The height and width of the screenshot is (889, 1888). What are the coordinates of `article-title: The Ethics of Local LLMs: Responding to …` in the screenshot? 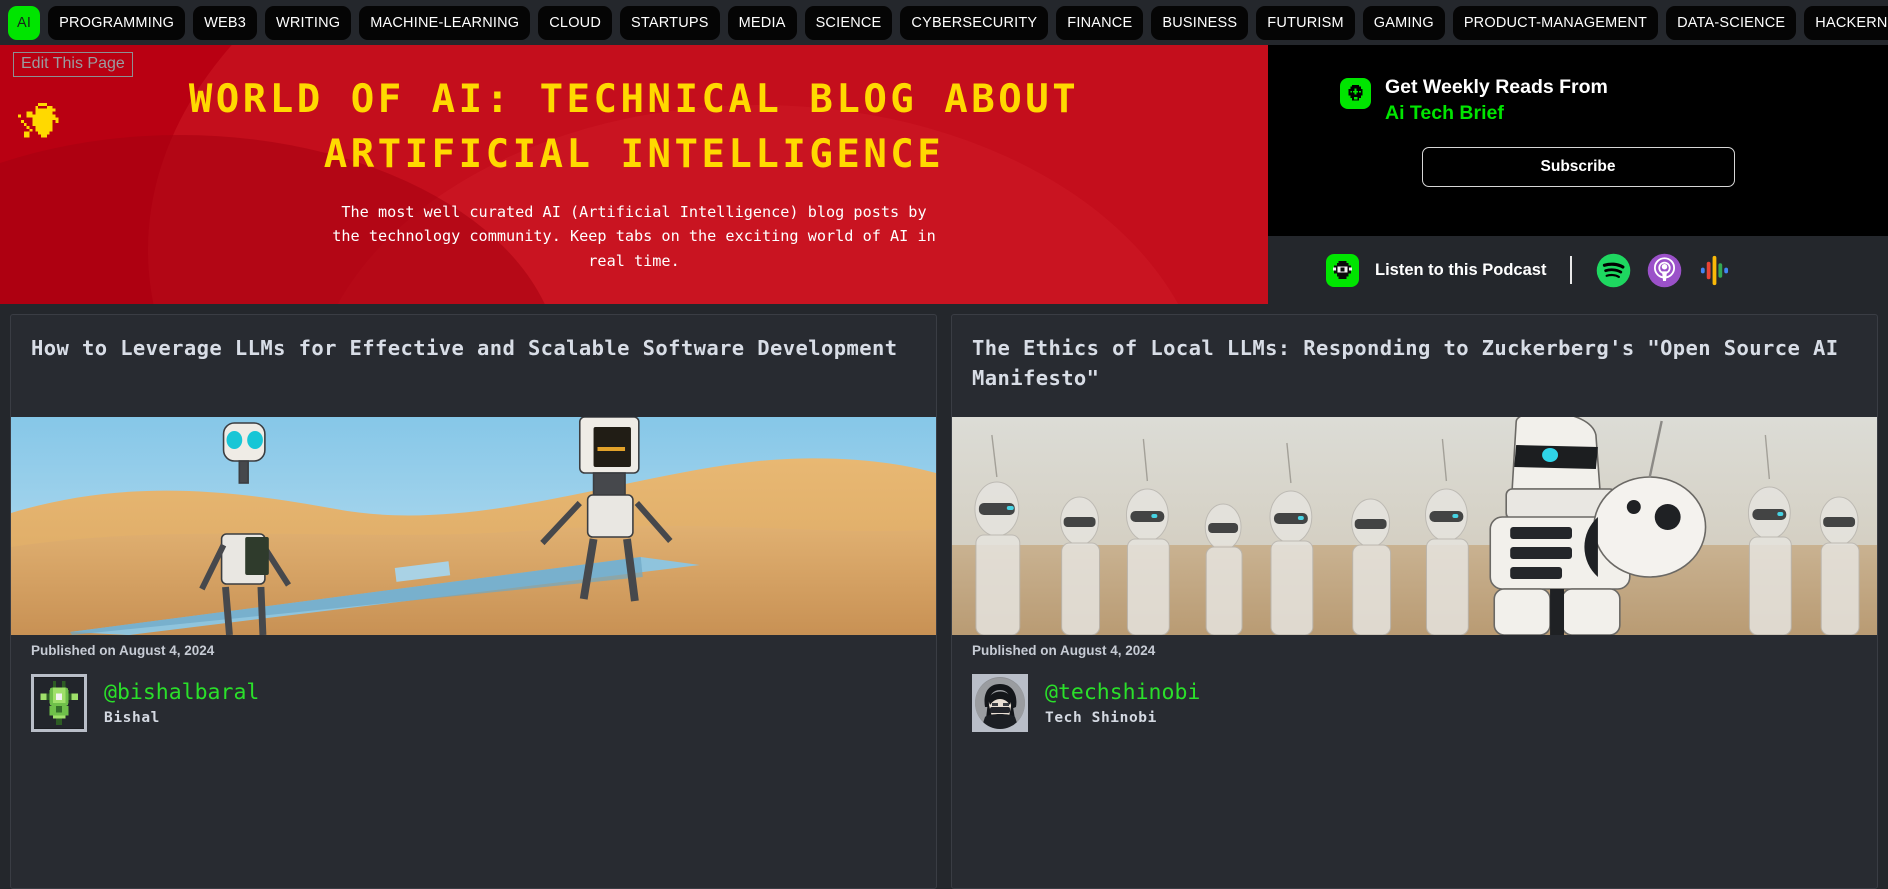 It's located at (1405, 363).